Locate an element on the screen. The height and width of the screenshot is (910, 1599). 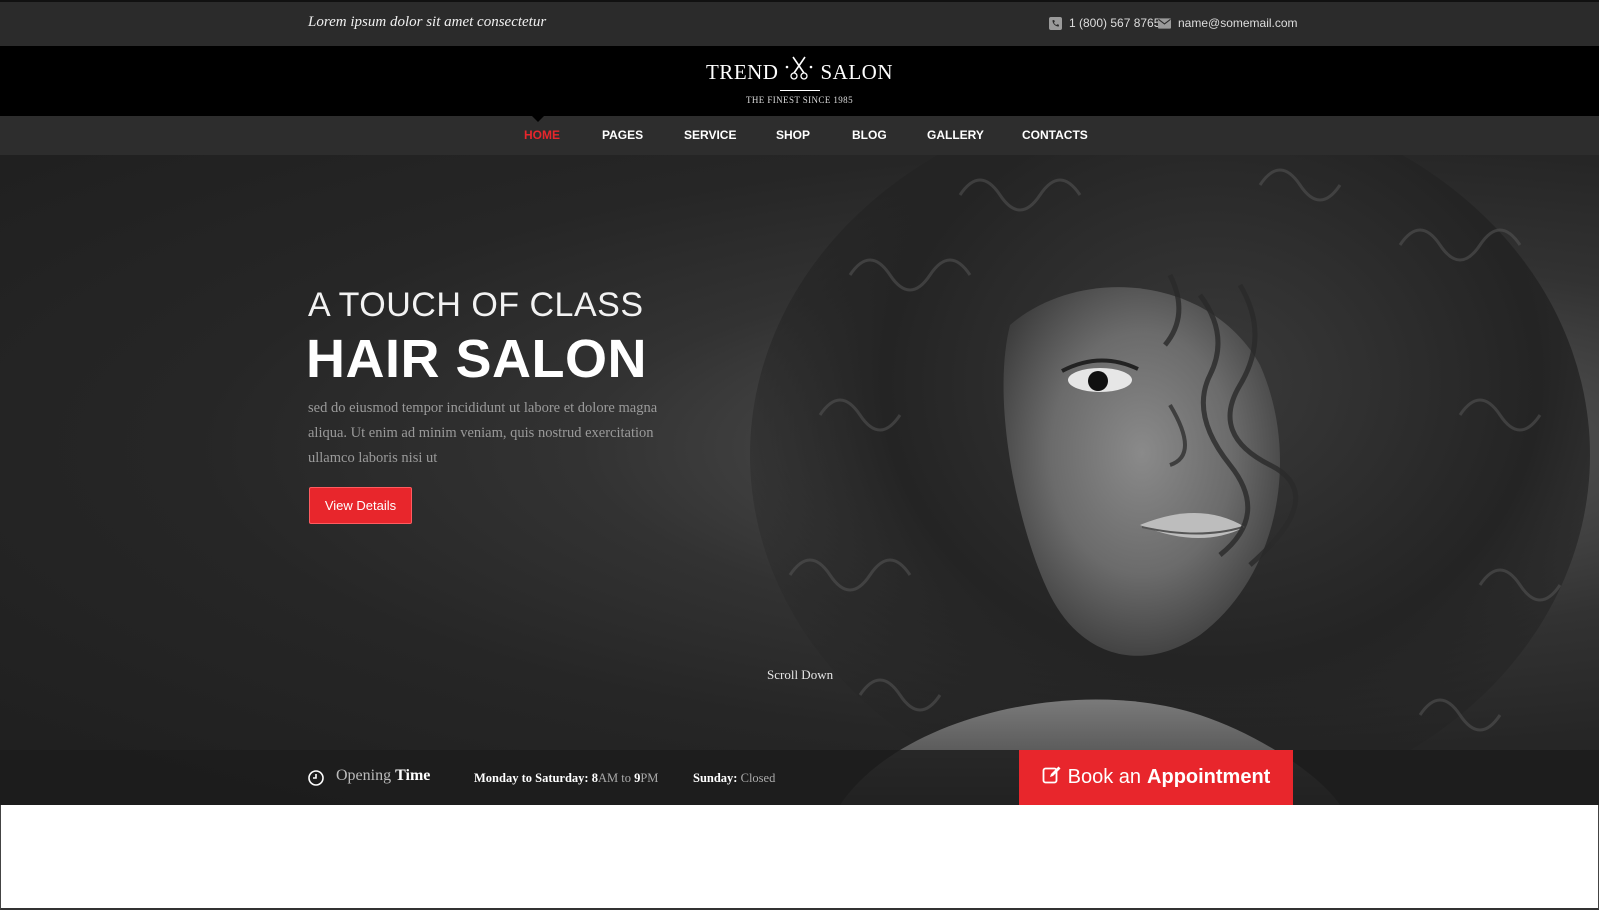
phone-number: 1 (800) 567 8765 is located at coordinates (1115, 23).